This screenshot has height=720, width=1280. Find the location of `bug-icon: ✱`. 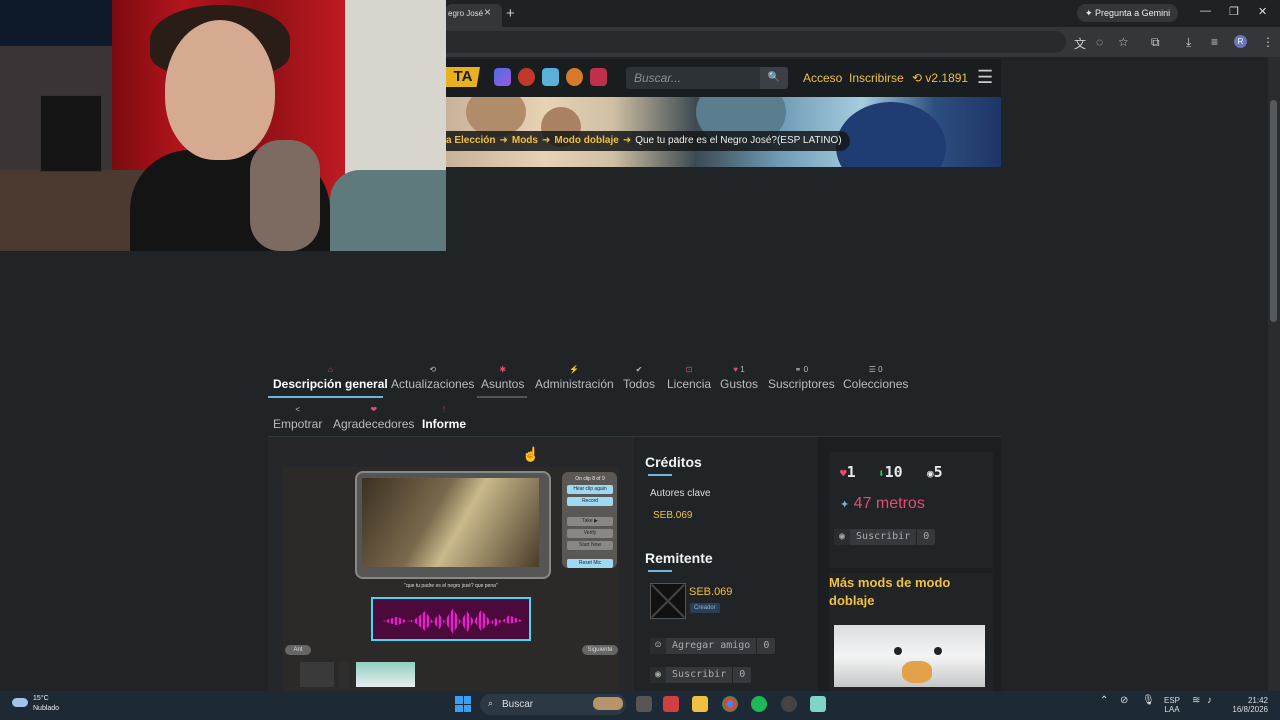

bug-icon: ✱ is located at coordinates (503, 369).